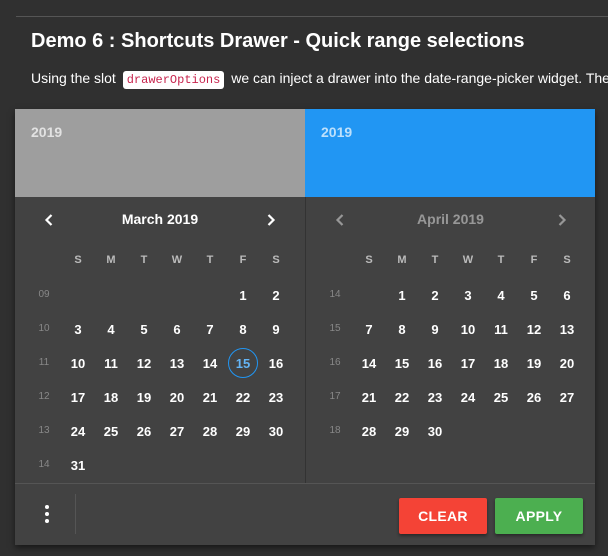  I want to click on picker-footer: CLEAR APPLY, so click(305, 514).